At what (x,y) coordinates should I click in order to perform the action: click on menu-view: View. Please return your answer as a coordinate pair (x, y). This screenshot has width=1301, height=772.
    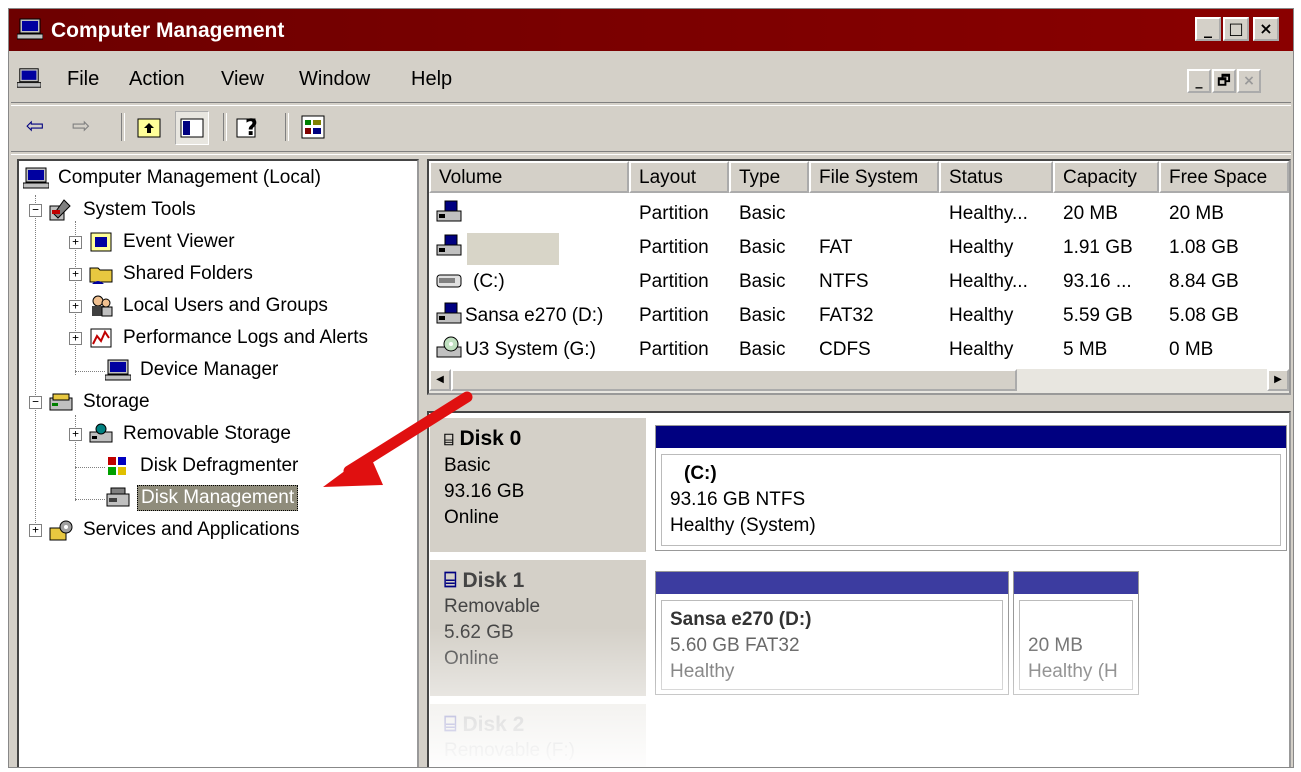
    Looking at the image, I should click on (242, 79).